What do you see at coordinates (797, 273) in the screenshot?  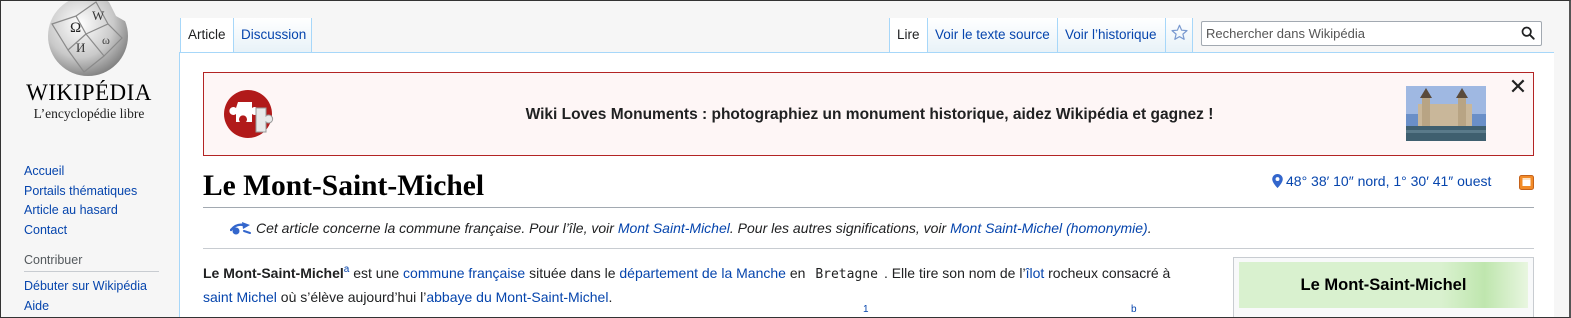 I see `para-text-3: en` at bounding box center [797, 273].